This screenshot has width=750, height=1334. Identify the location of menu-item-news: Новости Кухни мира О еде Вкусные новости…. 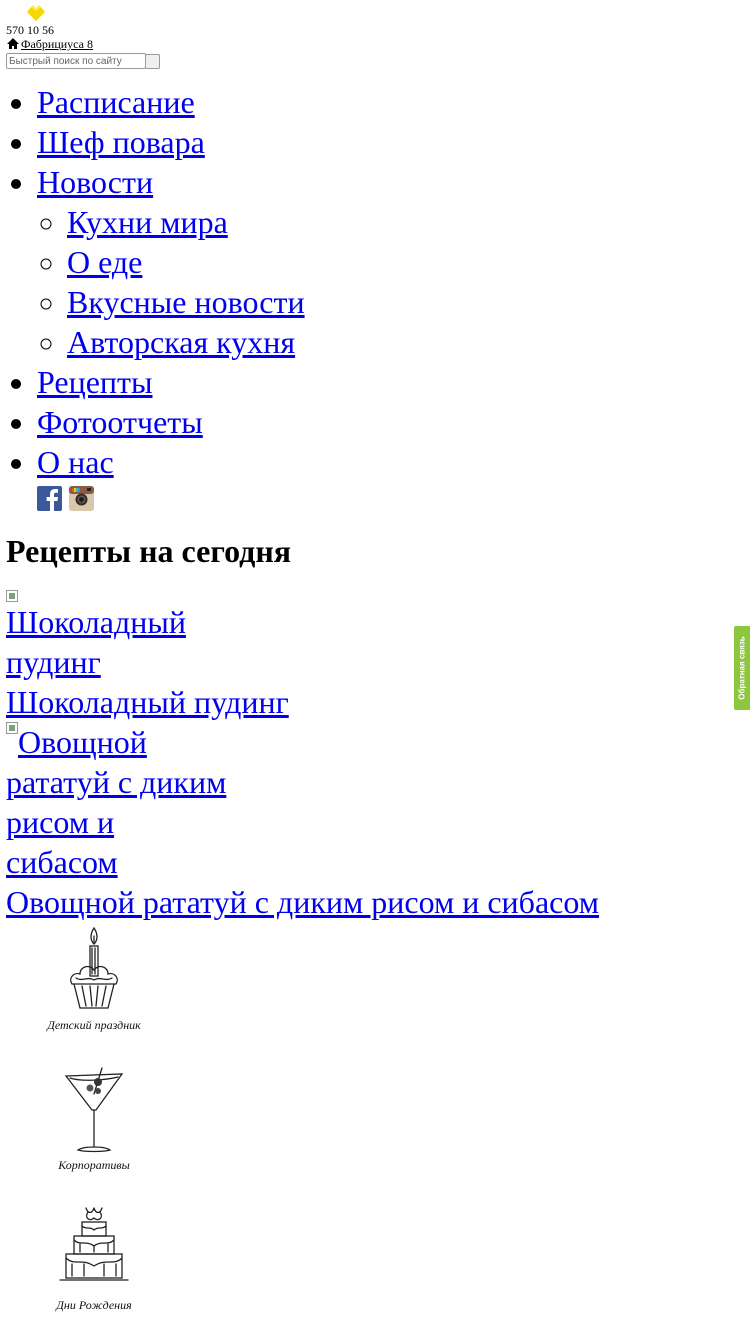
(171, 262).